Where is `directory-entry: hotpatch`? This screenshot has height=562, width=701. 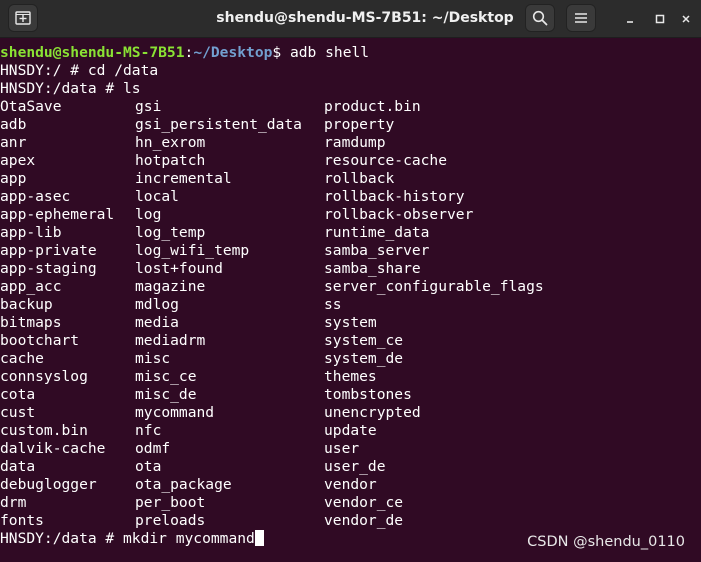
directory-entry: hotpatch is located at coordinates (170, 160).